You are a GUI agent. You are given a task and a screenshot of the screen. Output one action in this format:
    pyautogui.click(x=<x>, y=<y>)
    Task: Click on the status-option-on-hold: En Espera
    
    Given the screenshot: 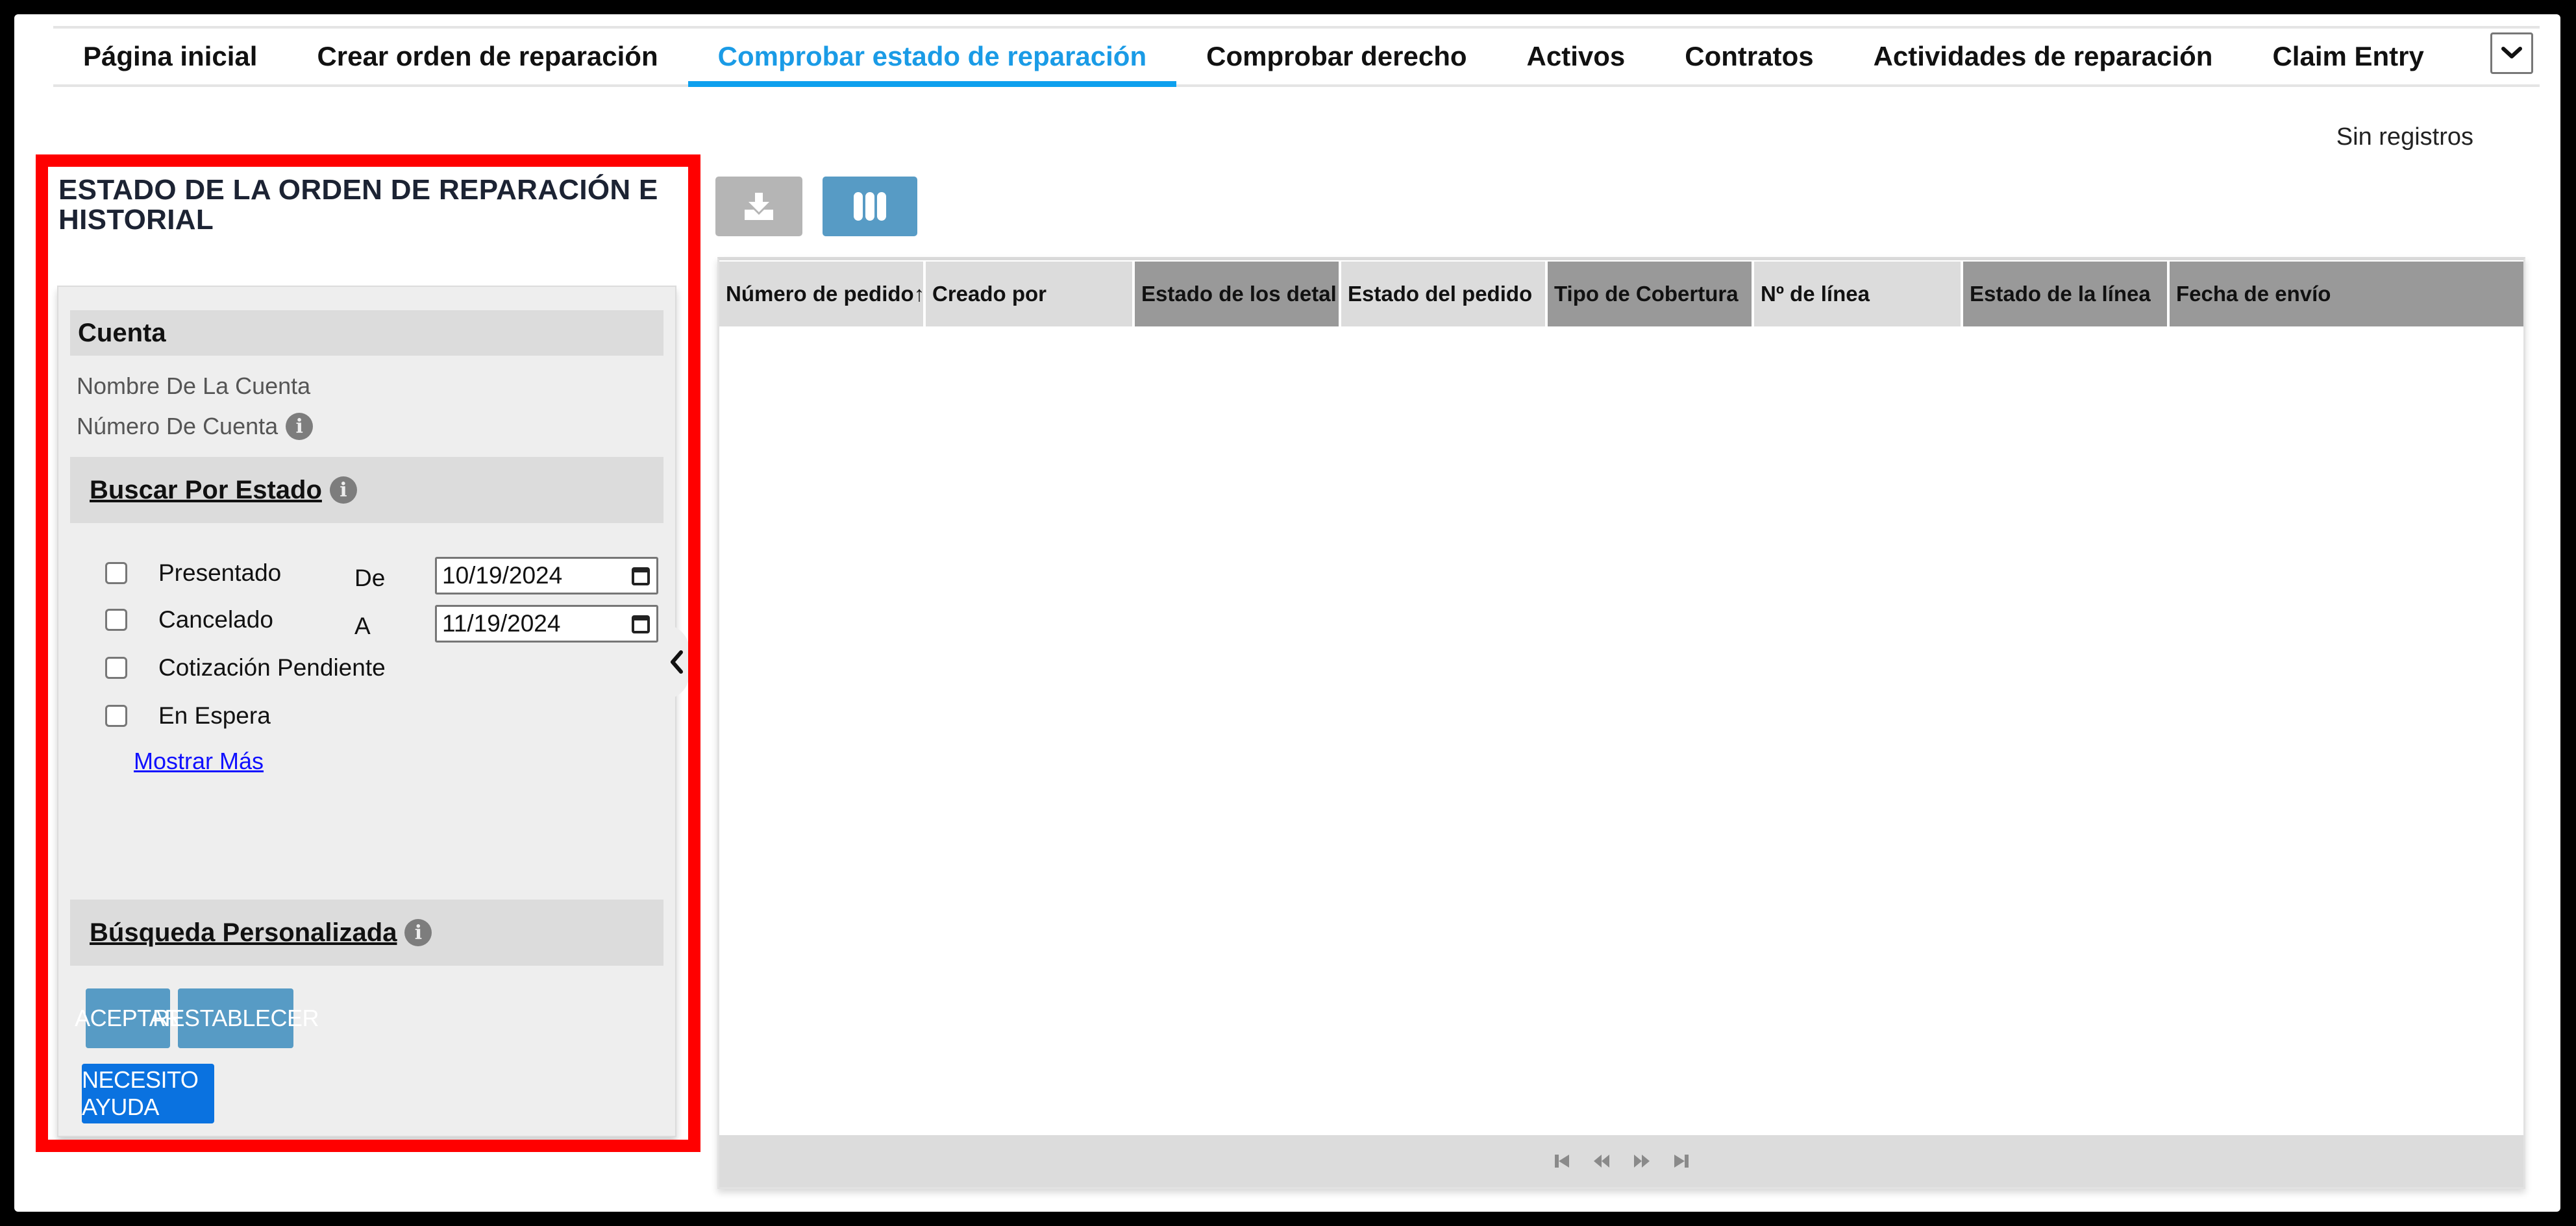 What is the action you would take?
    pyautogui.click(x=188, y=716)
    